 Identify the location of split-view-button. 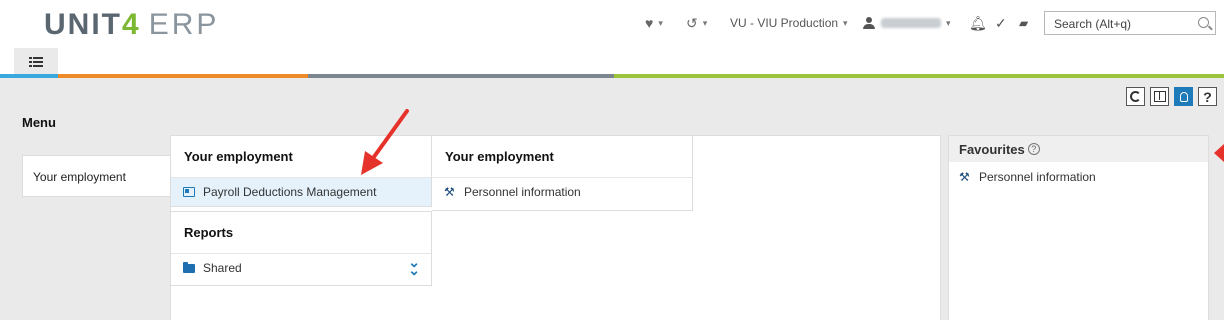
(1159, 96).